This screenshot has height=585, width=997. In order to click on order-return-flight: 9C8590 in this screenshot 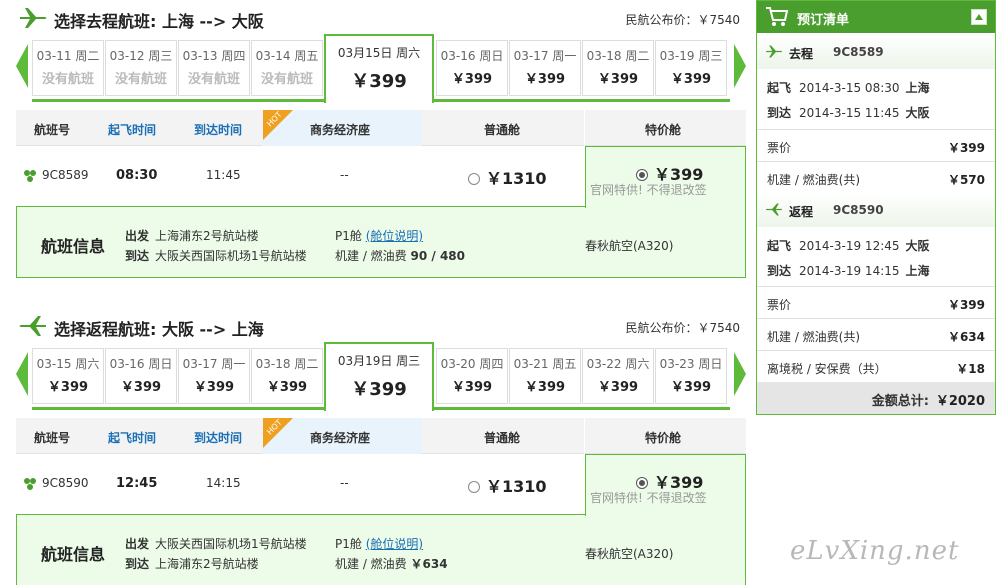, I will do `click(858, 210)`.